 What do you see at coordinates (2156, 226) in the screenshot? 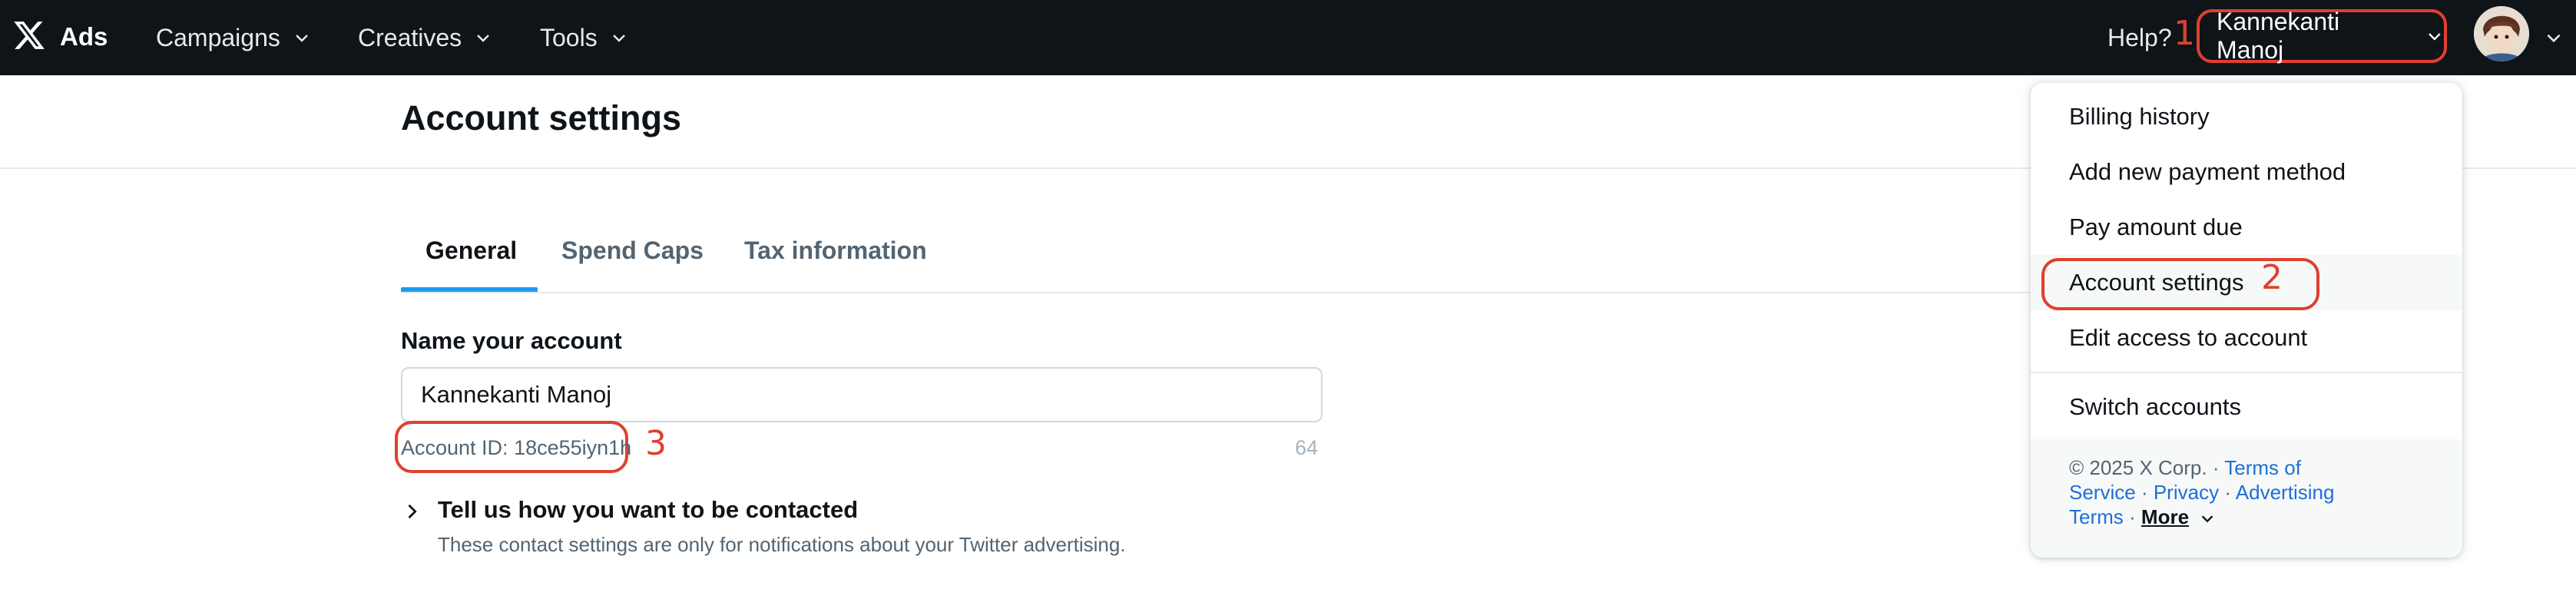
I see `menu-item-label: Pay amount due` at bounding box center [2156, 226].